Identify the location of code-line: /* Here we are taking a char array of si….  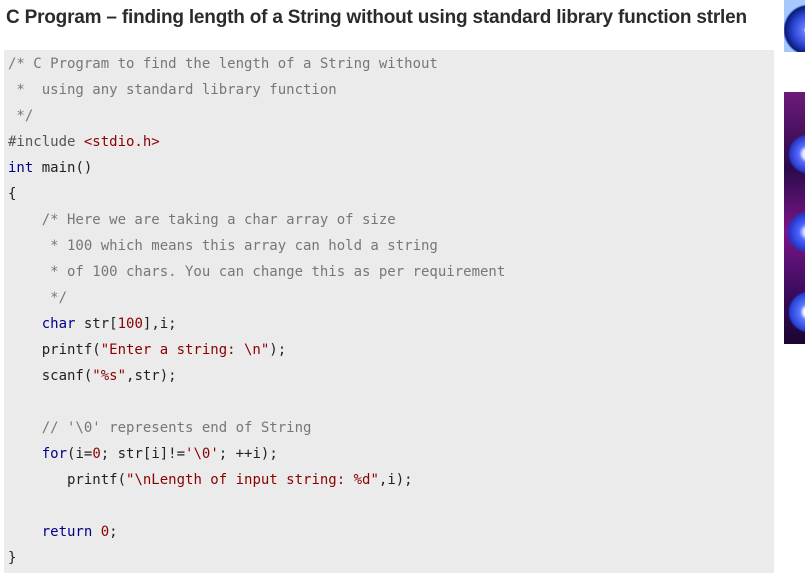
(202, 220).